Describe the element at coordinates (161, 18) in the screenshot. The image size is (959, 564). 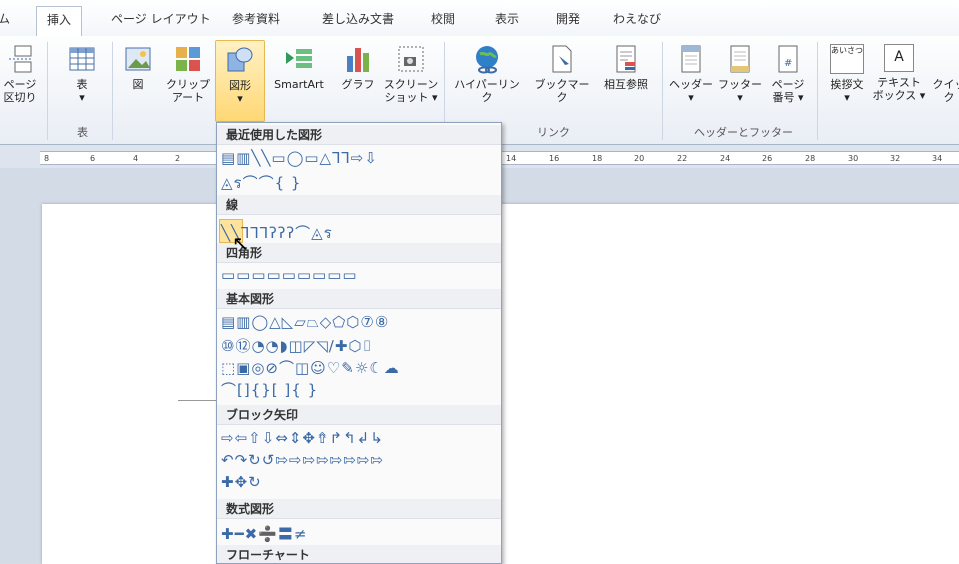
I see `tab-page-layout: ページ レイアウト` at that location.